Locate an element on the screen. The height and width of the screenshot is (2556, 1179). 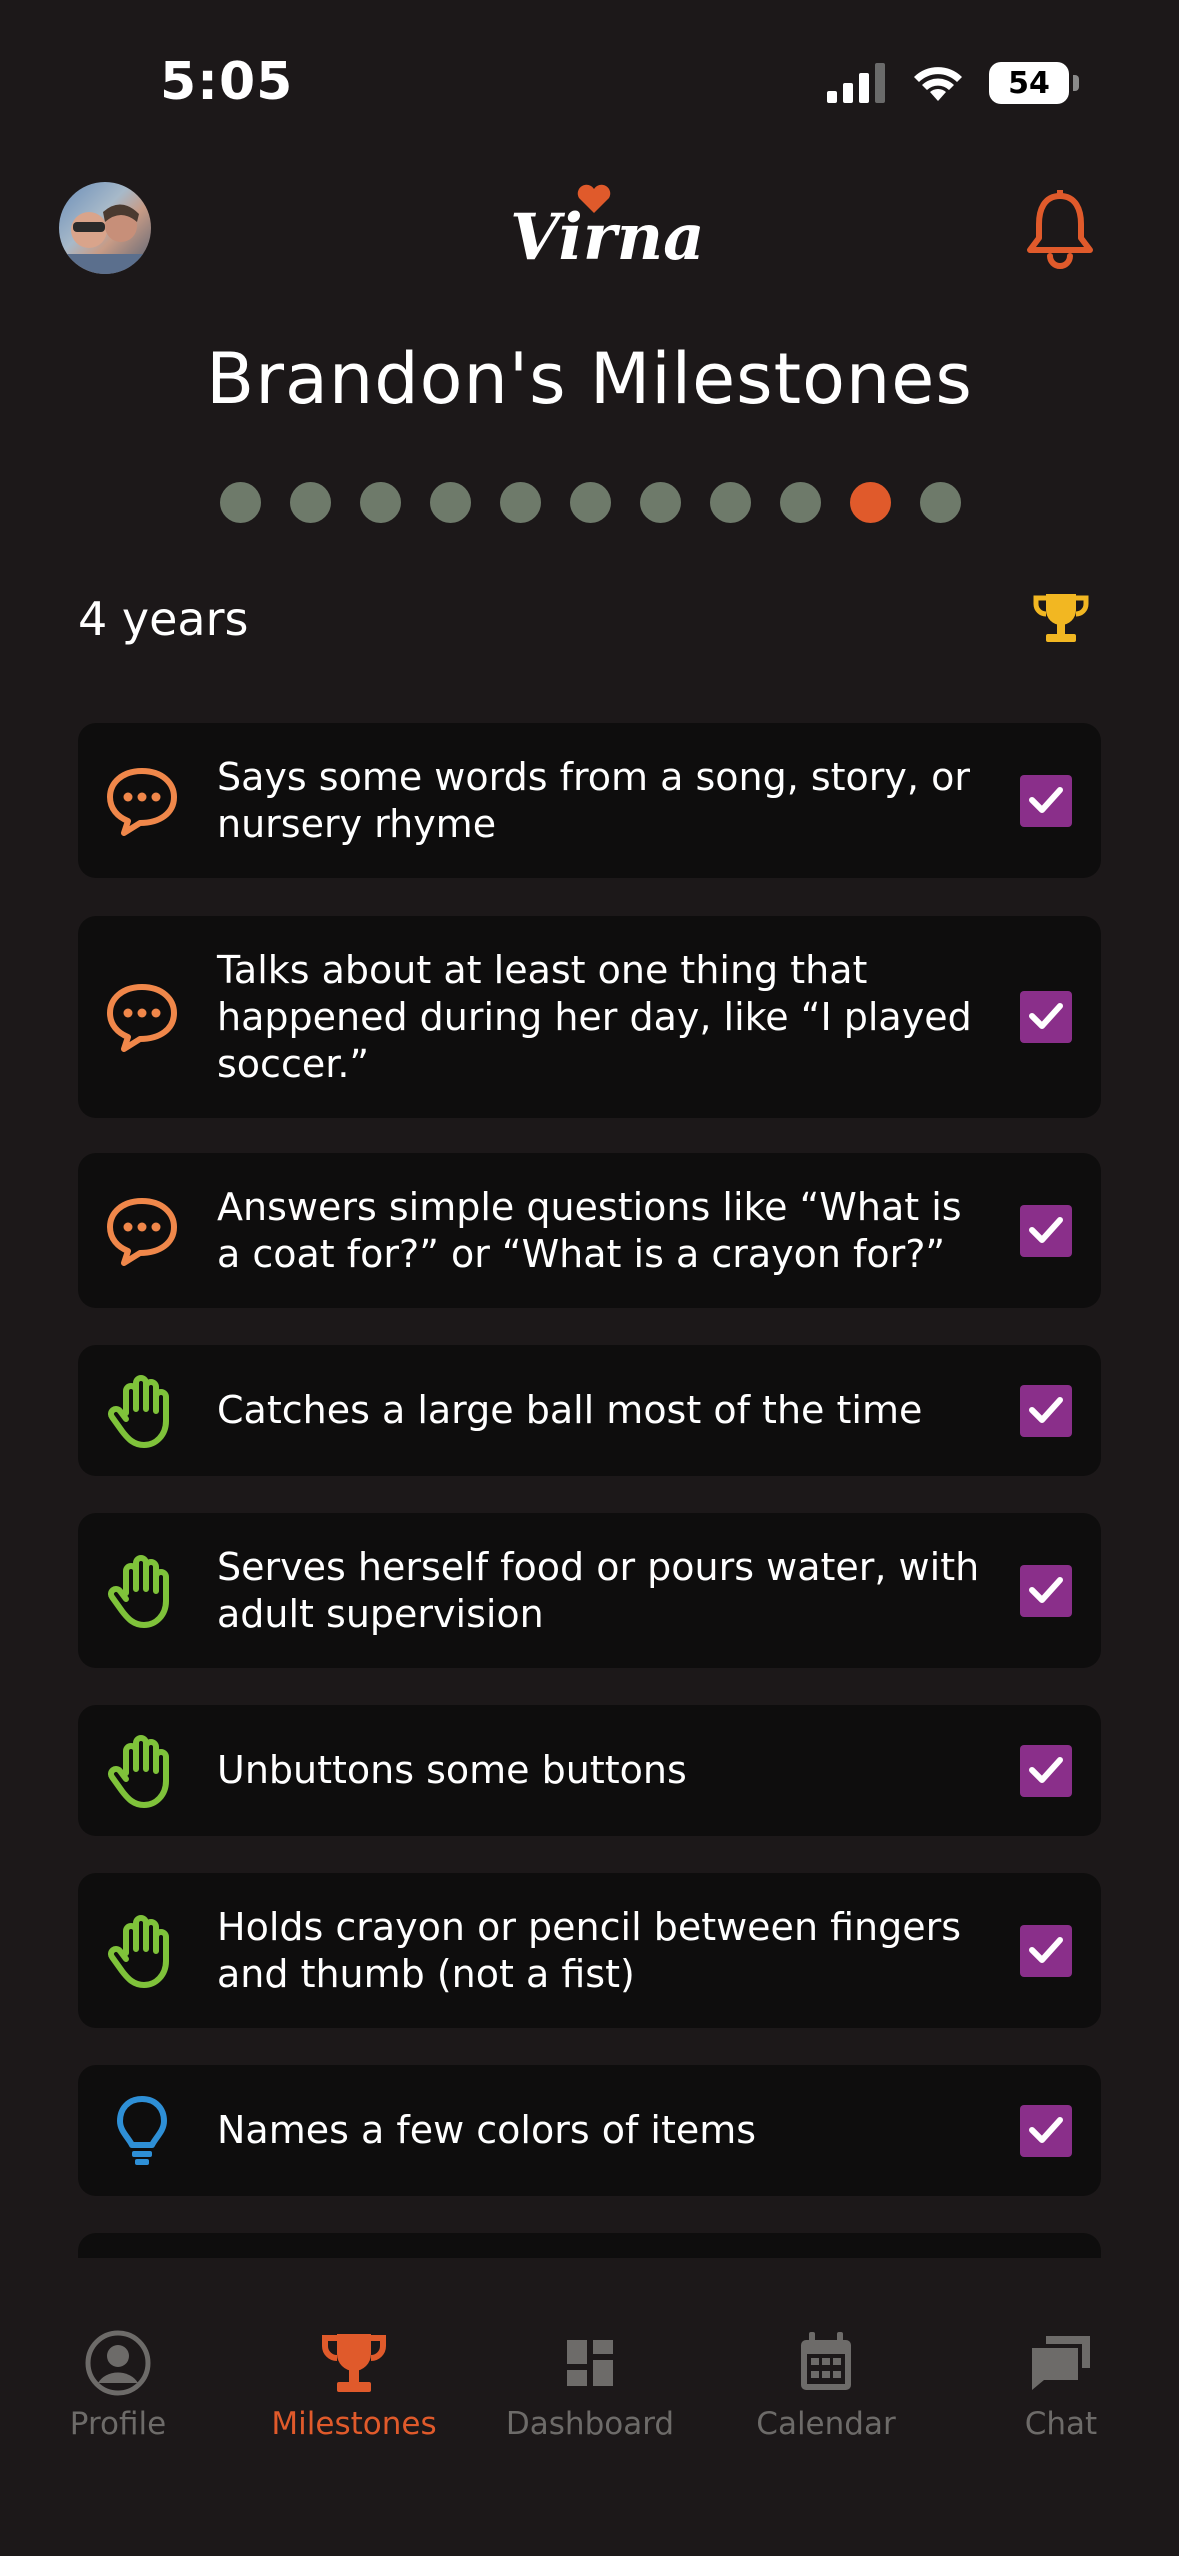
tab-milestones: Milestones is located at coordinates (354, 2385).